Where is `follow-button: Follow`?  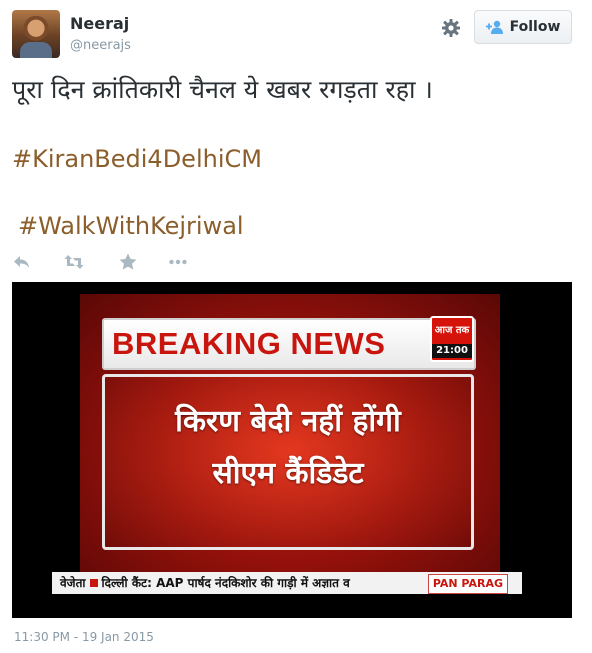 follow-button: Follow is located at coordinates (523, 27).